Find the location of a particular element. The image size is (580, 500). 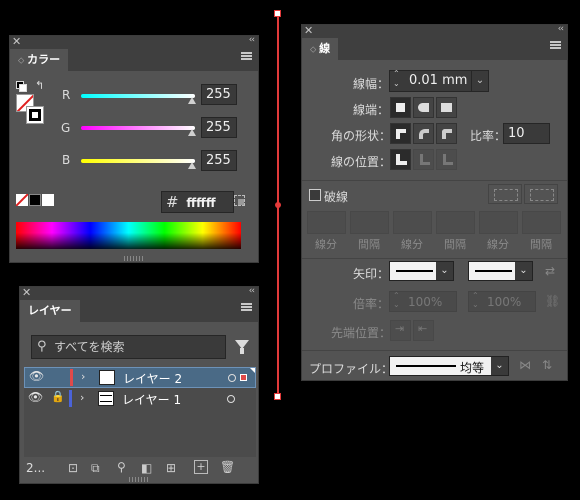

anchor-point-bottom is located at coordinates (277, 396).